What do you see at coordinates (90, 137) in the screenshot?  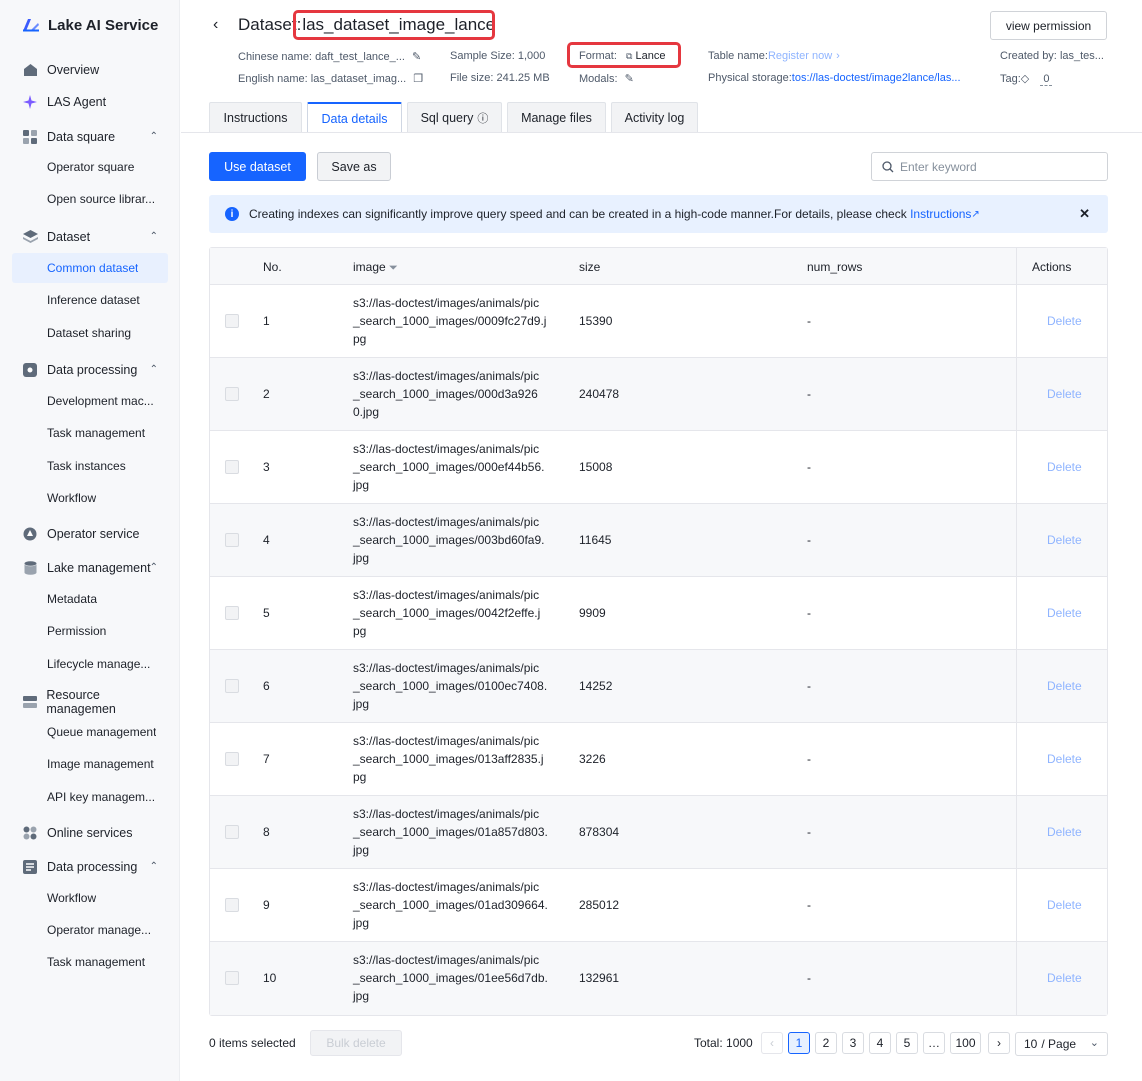 I see `sidebar-group-data-square: Data square ⌃` at bounding box center [90, 137].